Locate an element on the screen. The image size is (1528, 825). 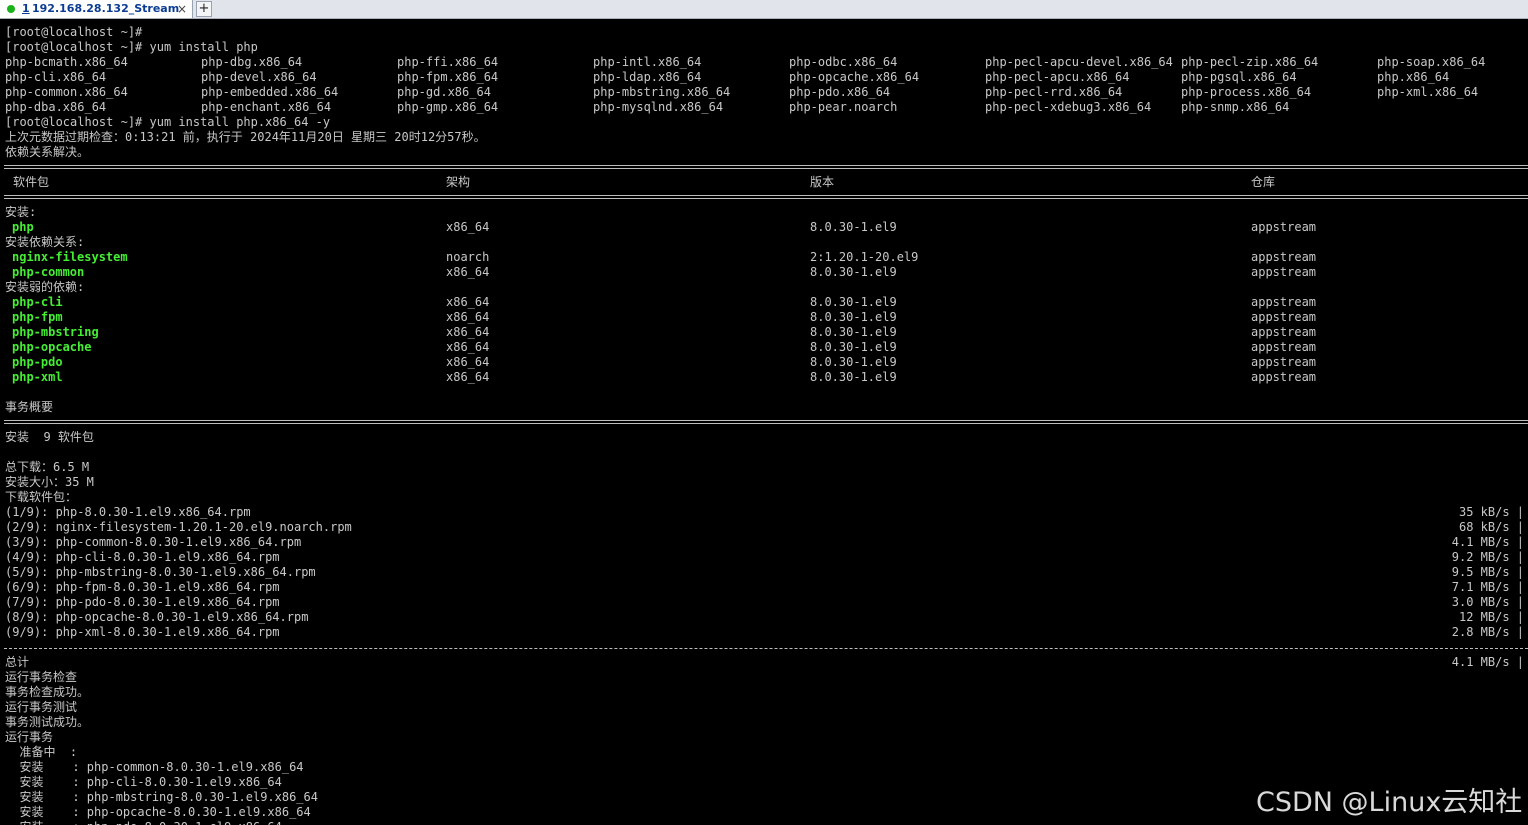
completion-item: php-mbstring.x86_64 is located at coordinates (662, 92).